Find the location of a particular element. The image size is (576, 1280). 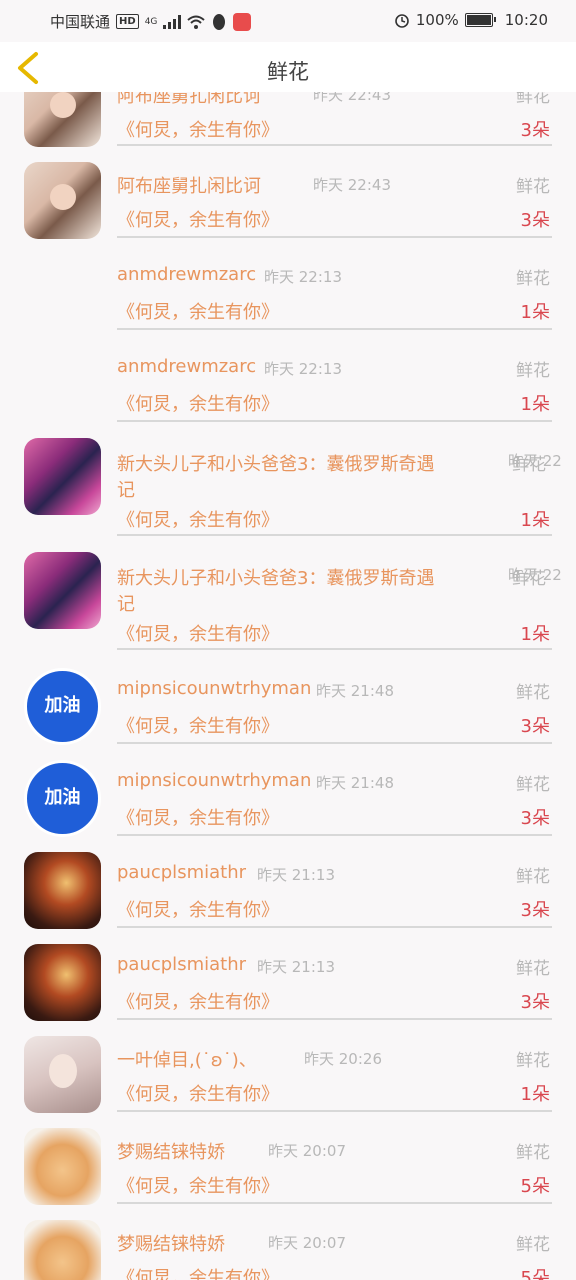

list-item: 一叶倬目,(˙ʚ˙)、 昨天 20:26 鲜花 《何炅，余生有你》 1朵 is located at coordinates (288, 1076).